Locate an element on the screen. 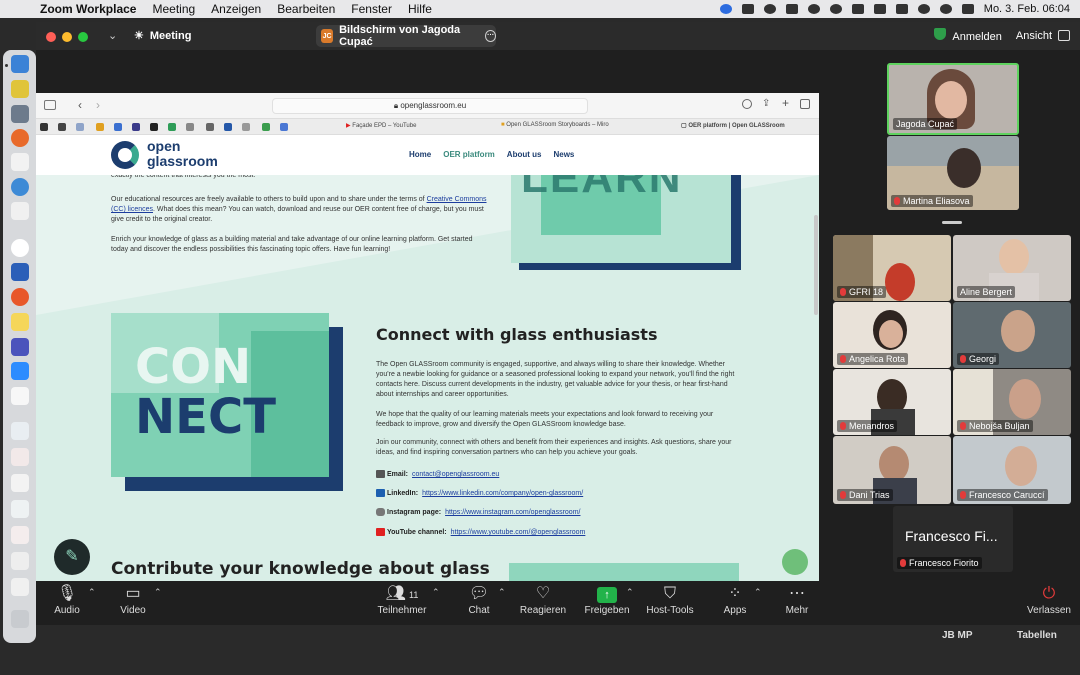 This screenshot has height=675, width=1080. apps-button: ⁘ Apps is located at coordinates (735, 599).